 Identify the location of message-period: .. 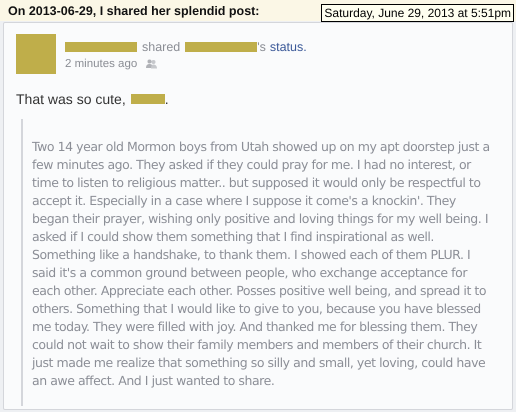
(166, 99).